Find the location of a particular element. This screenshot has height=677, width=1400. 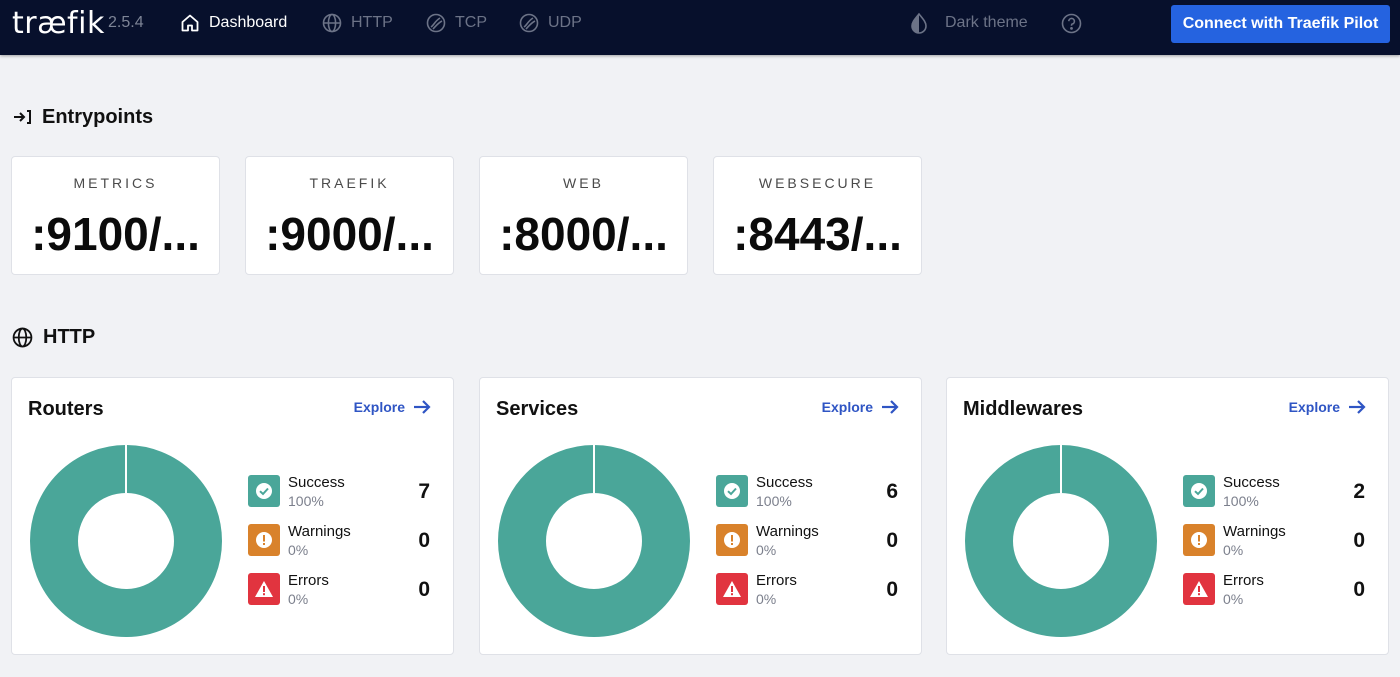

udp-icon is located at coordinates (529, 23).